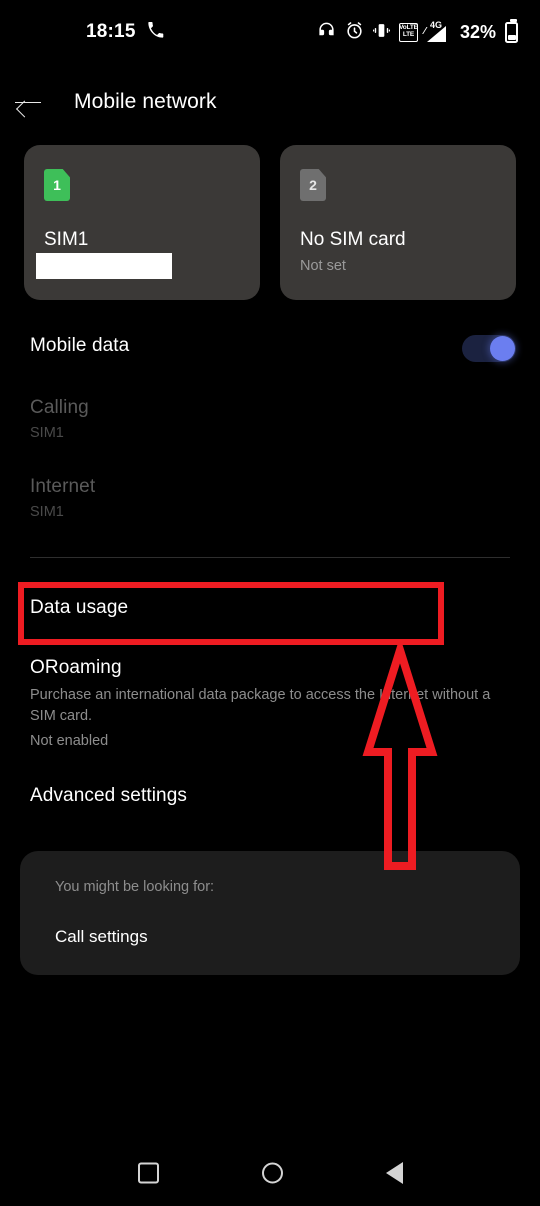 Image resolution: width=540 pixels, height=1206 pixels. I want to click on internet-label: Internet, so click(63, 486).